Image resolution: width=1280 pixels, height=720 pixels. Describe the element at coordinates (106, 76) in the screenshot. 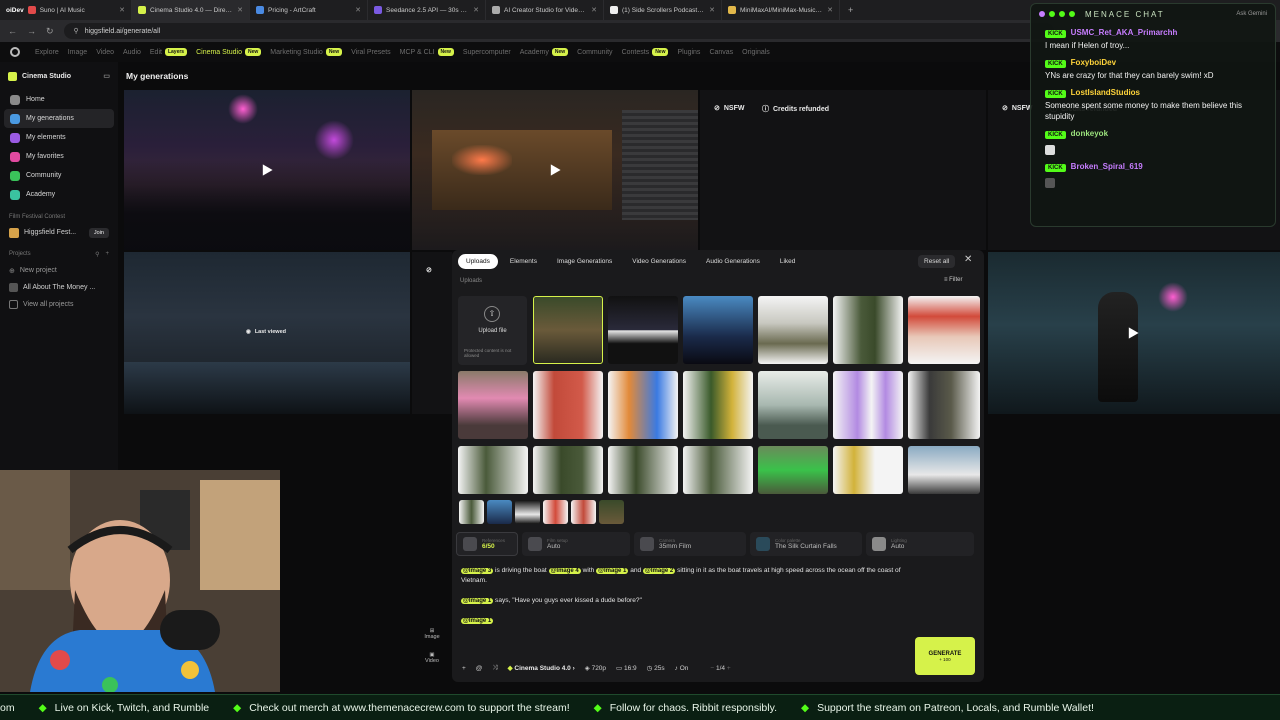

I see `collapse-sidebar-icon: ▭` at that location.